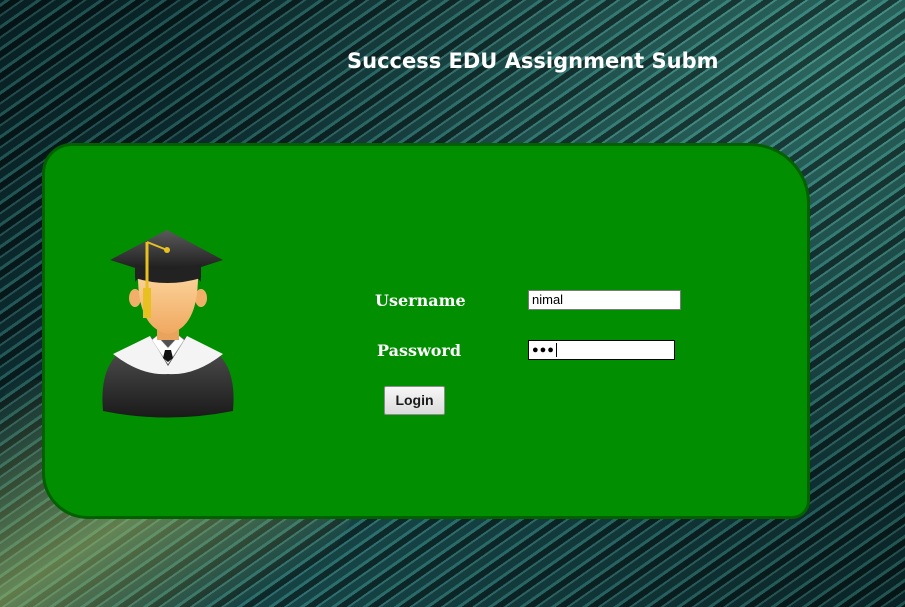  I want to click on password-mask: ●●●, so click(543, 350).